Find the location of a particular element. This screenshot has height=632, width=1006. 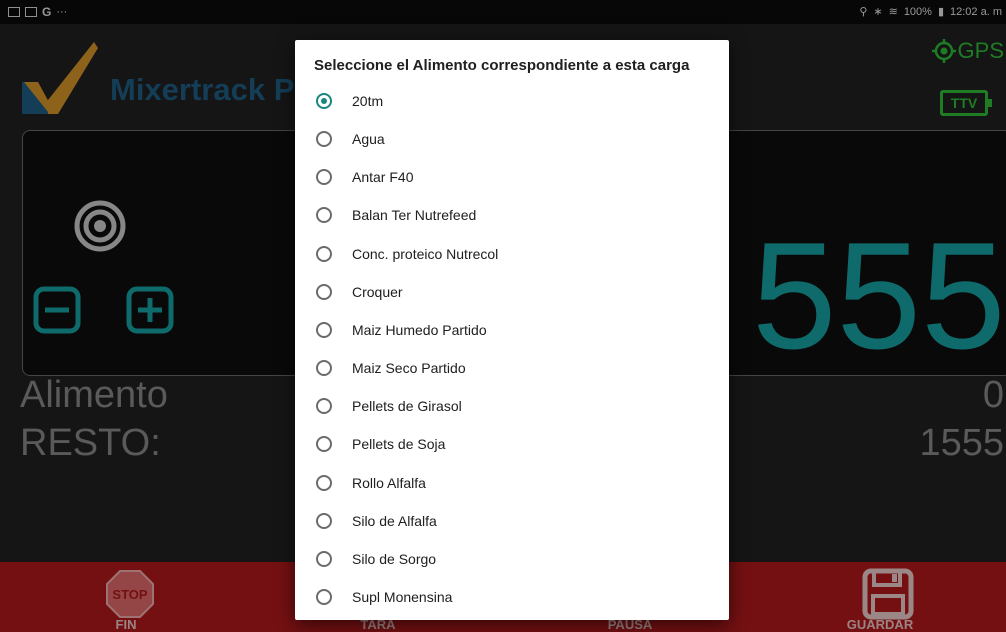

food-option-label: Rollo Alfalfa is located at coordinates (389, 482).